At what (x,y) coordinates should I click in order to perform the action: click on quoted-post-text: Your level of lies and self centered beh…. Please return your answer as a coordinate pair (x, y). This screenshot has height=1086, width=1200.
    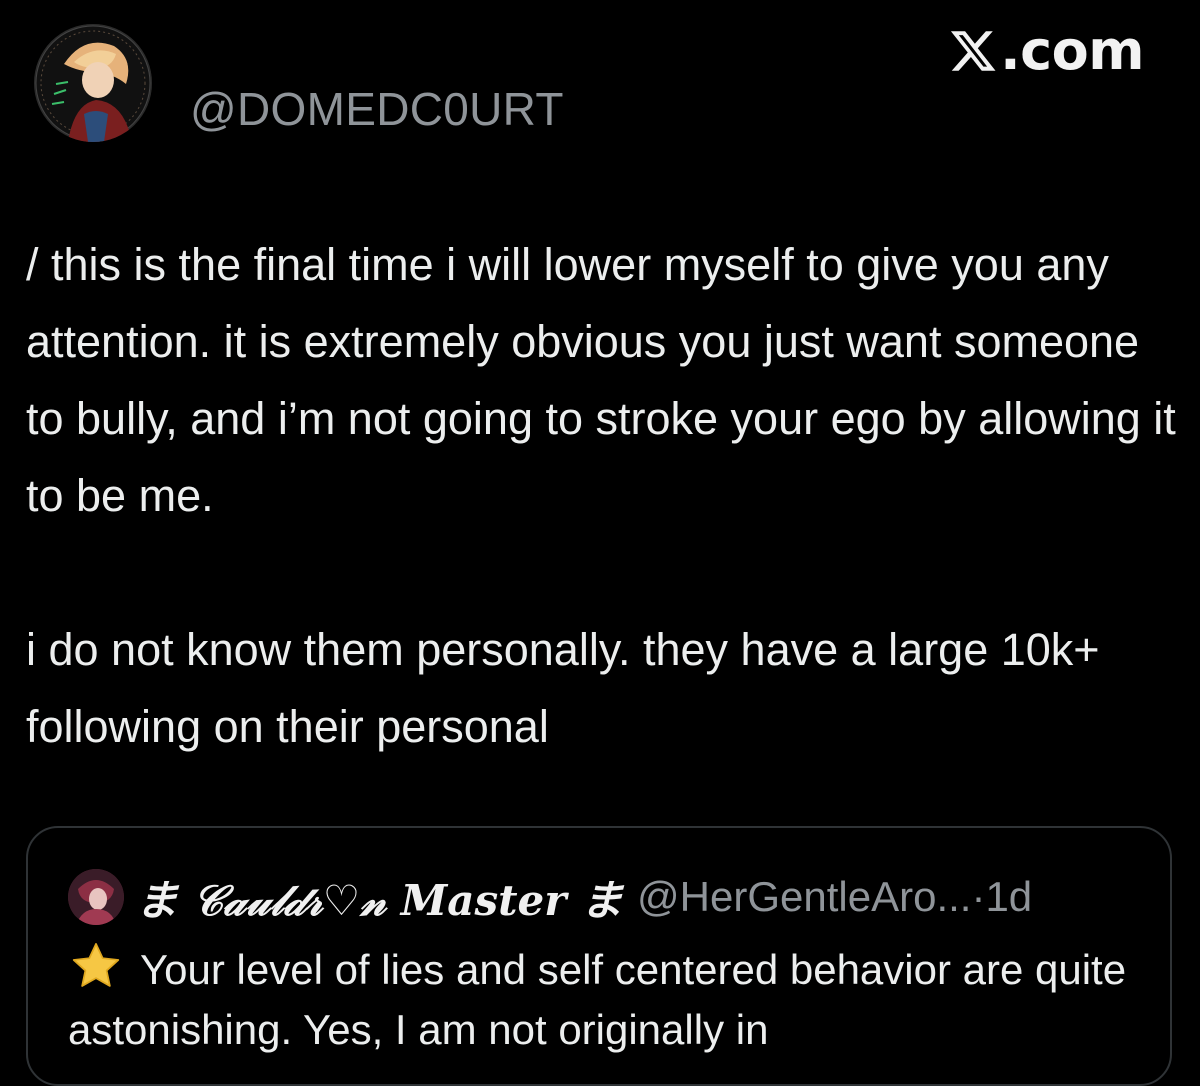
    Looking at the image, I should click on (597, 999).